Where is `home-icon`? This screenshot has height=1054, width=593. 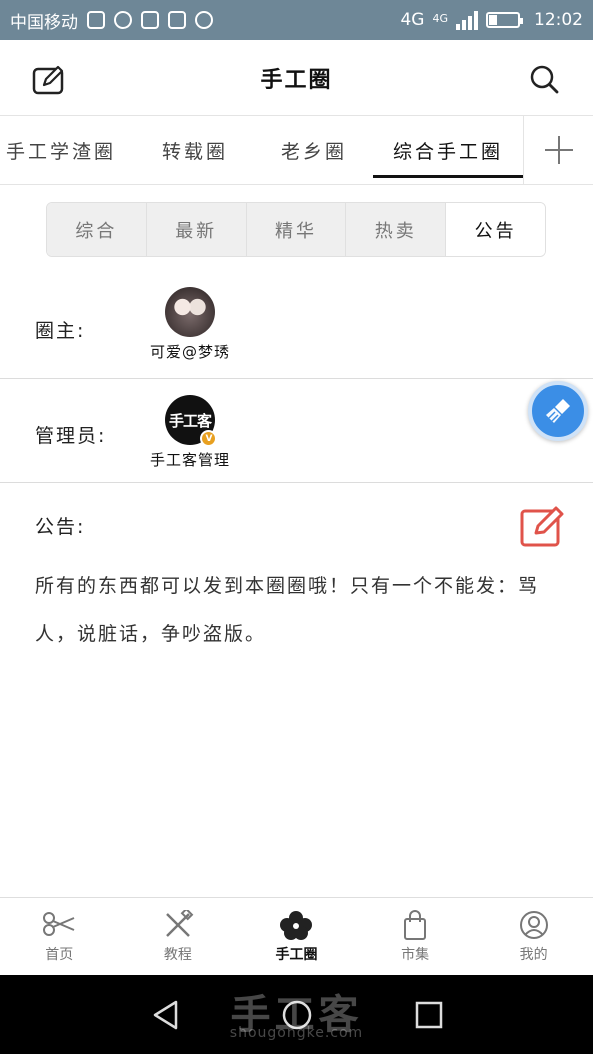 home-icon is located at coordinates (297, 1015).